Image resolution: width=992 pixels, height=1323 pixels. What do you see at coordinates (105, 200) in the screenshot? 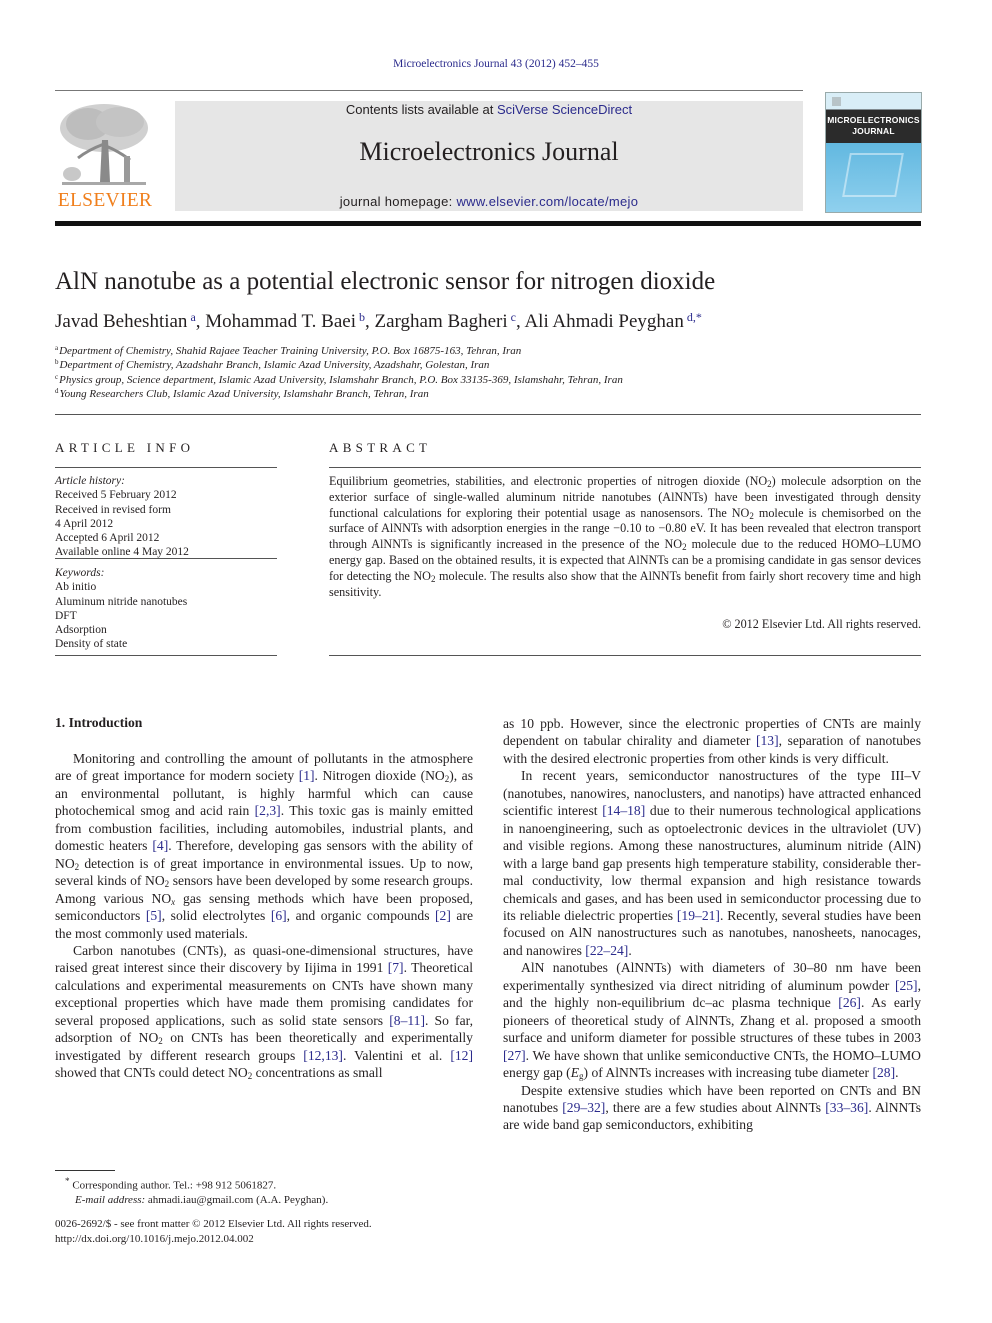
I see `elsevier-wordmark: ELSEVIER` at bounding box center [105, 200].